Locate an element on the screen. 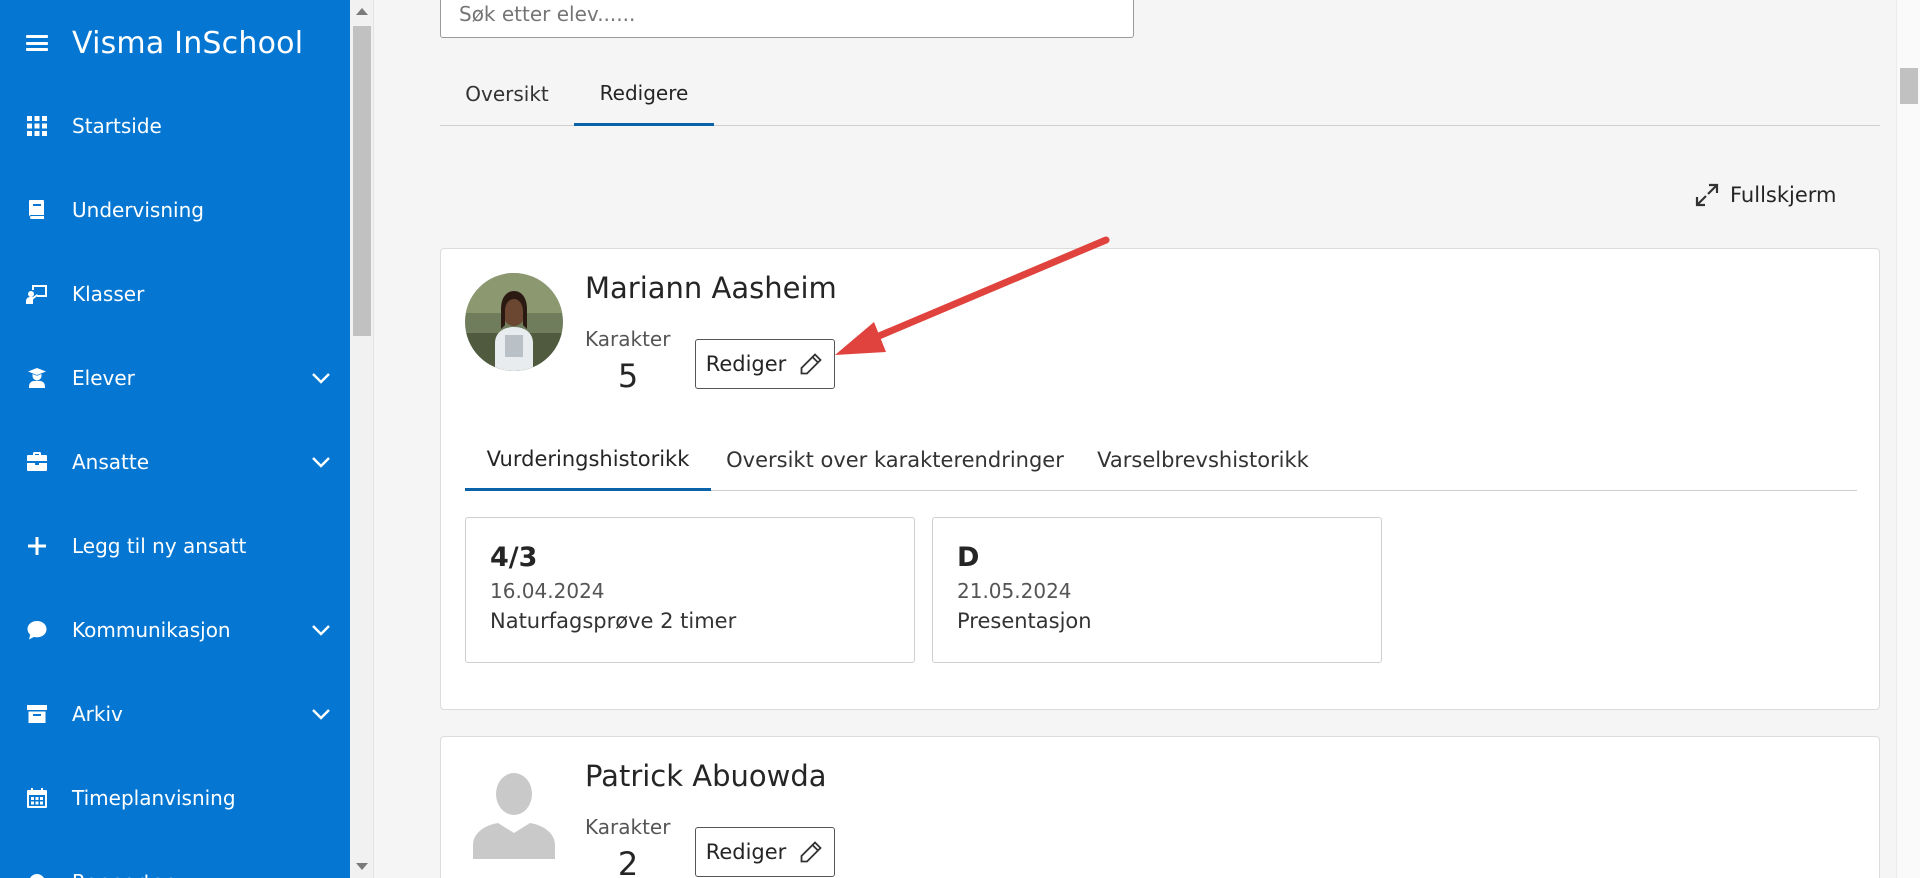  top-tabs: Oversikt Redigere is located at coordinates (1160, 94).